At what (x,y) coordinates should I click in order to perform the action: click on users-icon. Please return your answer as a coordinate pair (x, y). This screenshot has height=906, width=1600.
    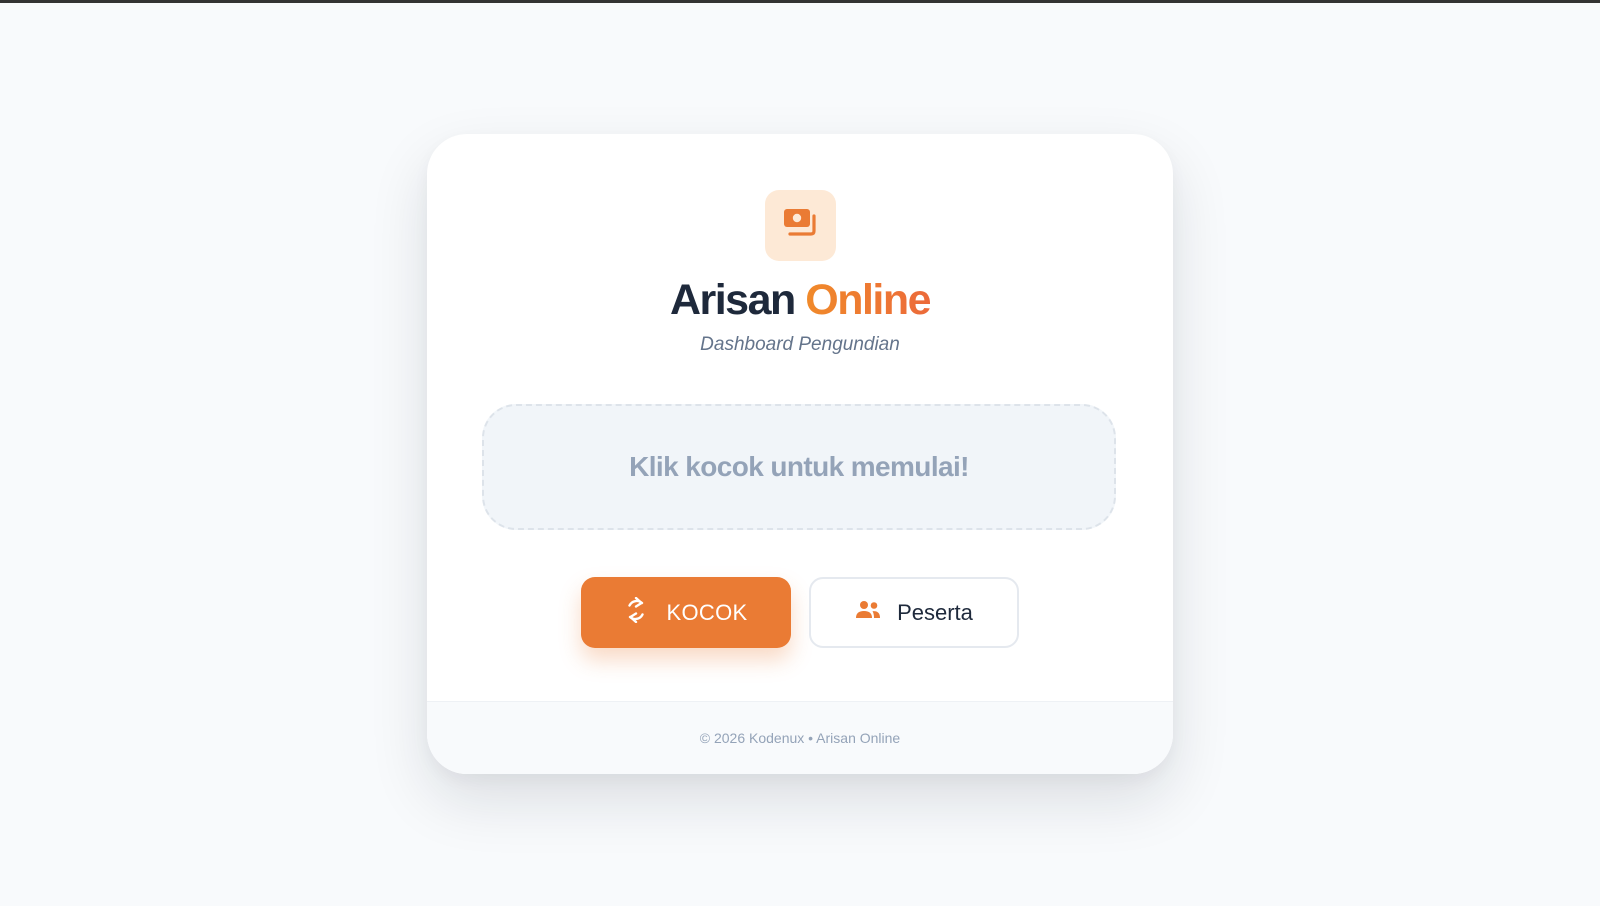
    Looking at the image, I should click on (868, 613).